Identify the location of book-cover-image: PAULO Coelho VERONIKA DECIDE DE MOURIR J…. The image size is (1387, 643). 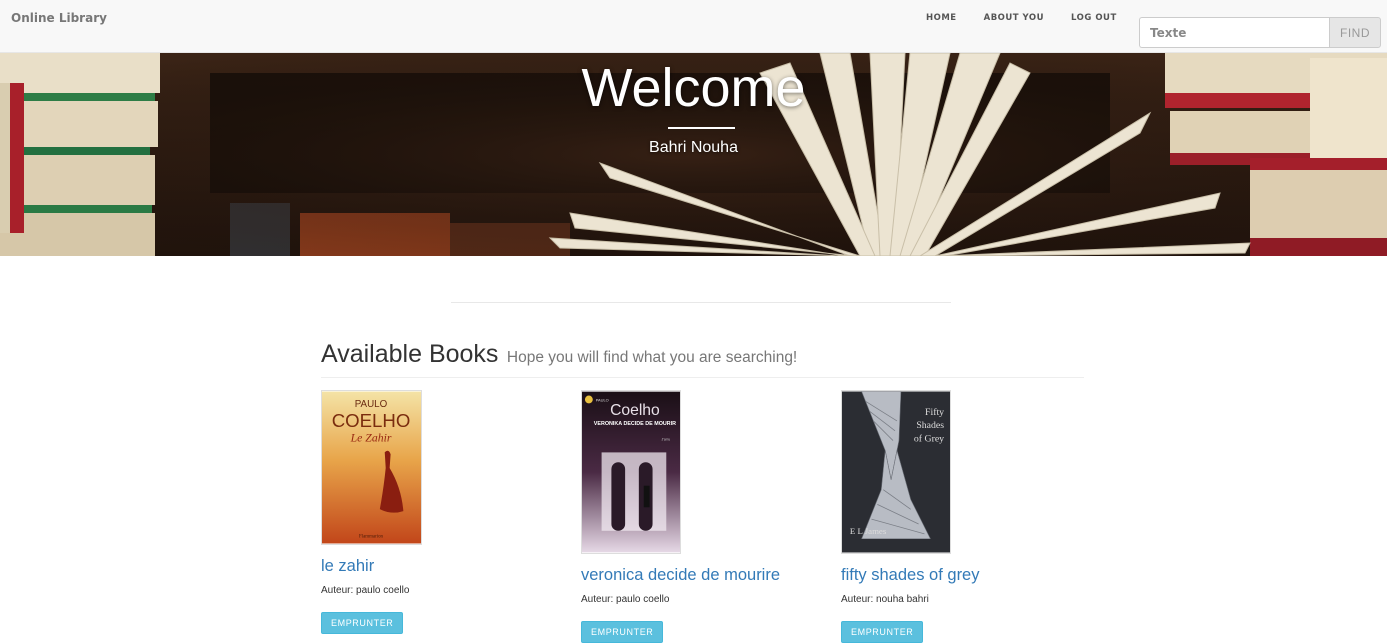
(631, 472).